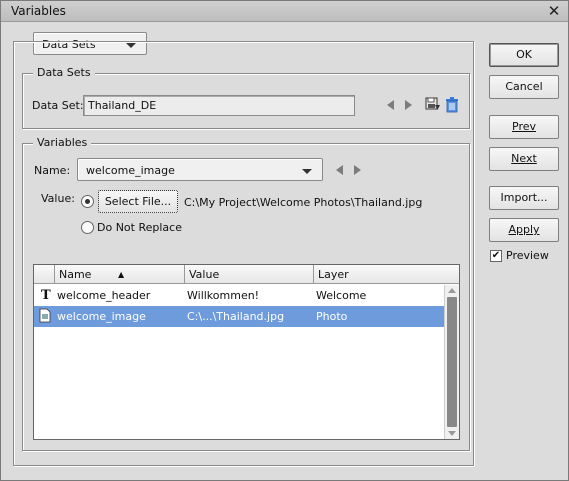  Describe the element at coordinates (139, 227) in the screenshot. I see `do-not-replace-label: Do Not Replace` at that location.